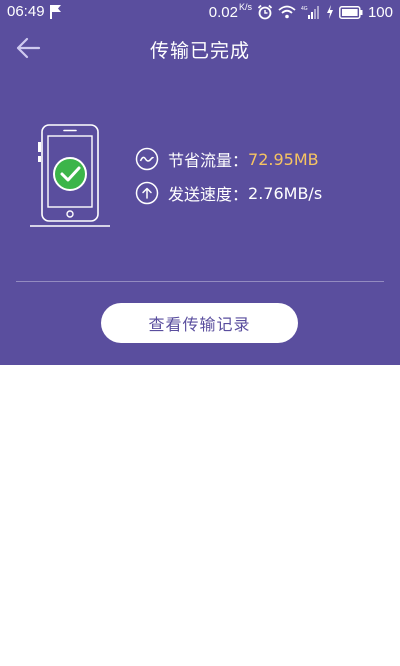 This screenshot has height=666, width=400. Describe the element at coordinates (200, 281) in the screenshot. I see `divider` at that location.